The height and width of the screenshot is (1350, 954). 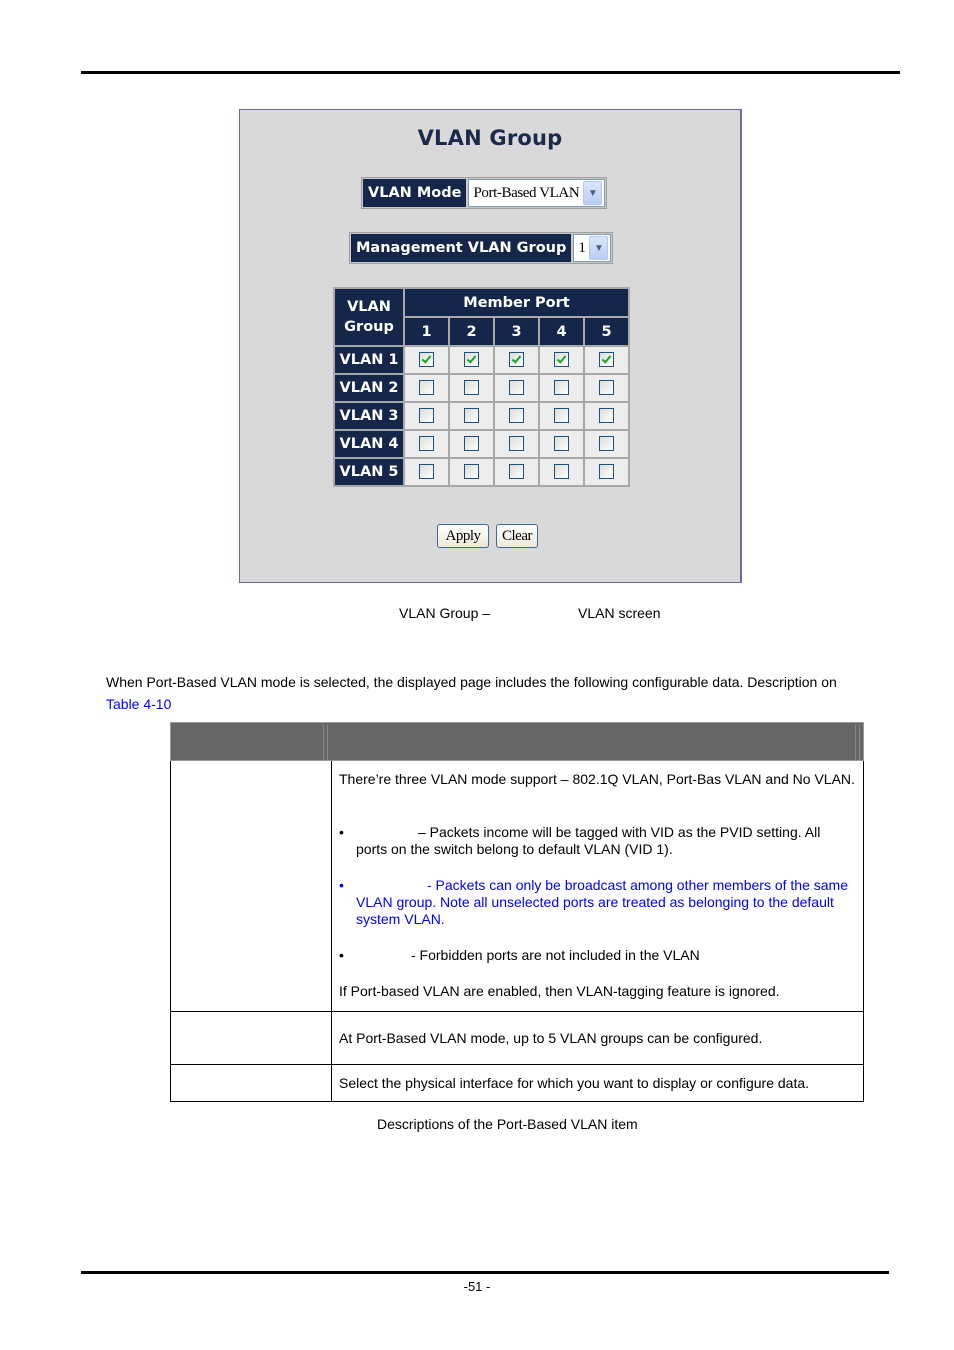 I want to click on port-header-1: 1, so click(x=426, y=331).